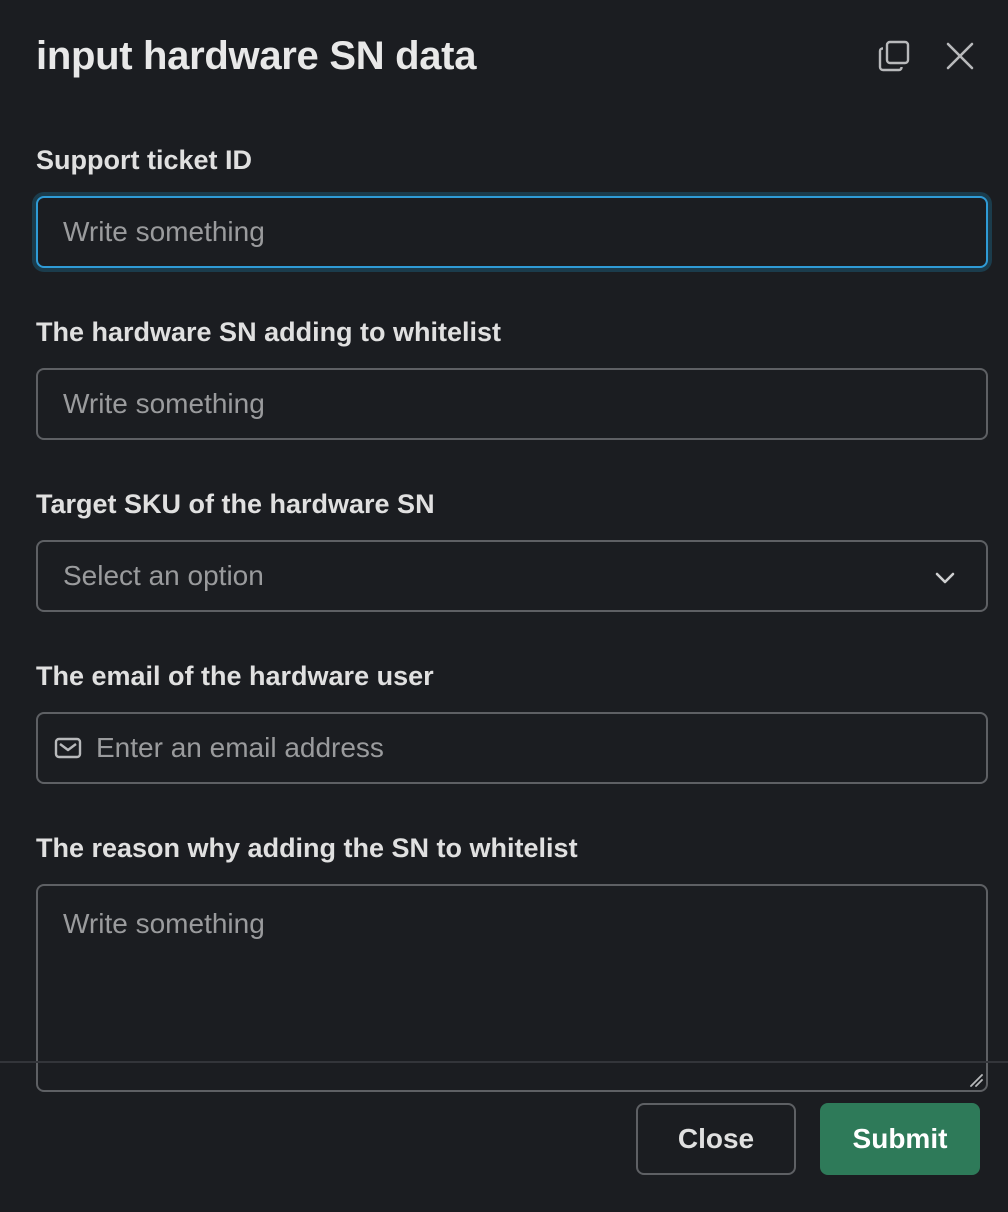 The image size is (1008, 1212). I want to click on sn-label: The hardware SN adding to whitelist, so click(269, 332).